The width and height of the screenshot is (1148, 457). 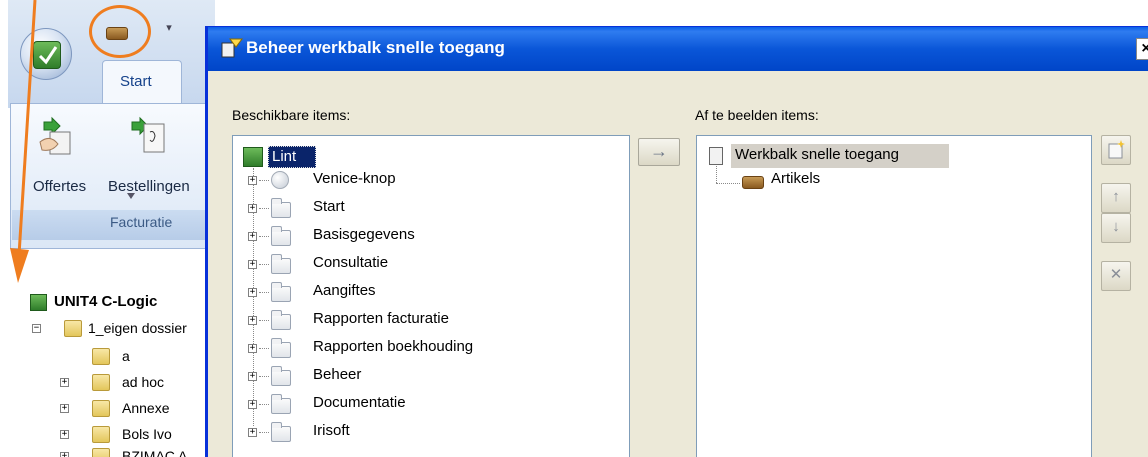 I want to click on tree-item-artikels: Artikels, so click(x=795, y=178).